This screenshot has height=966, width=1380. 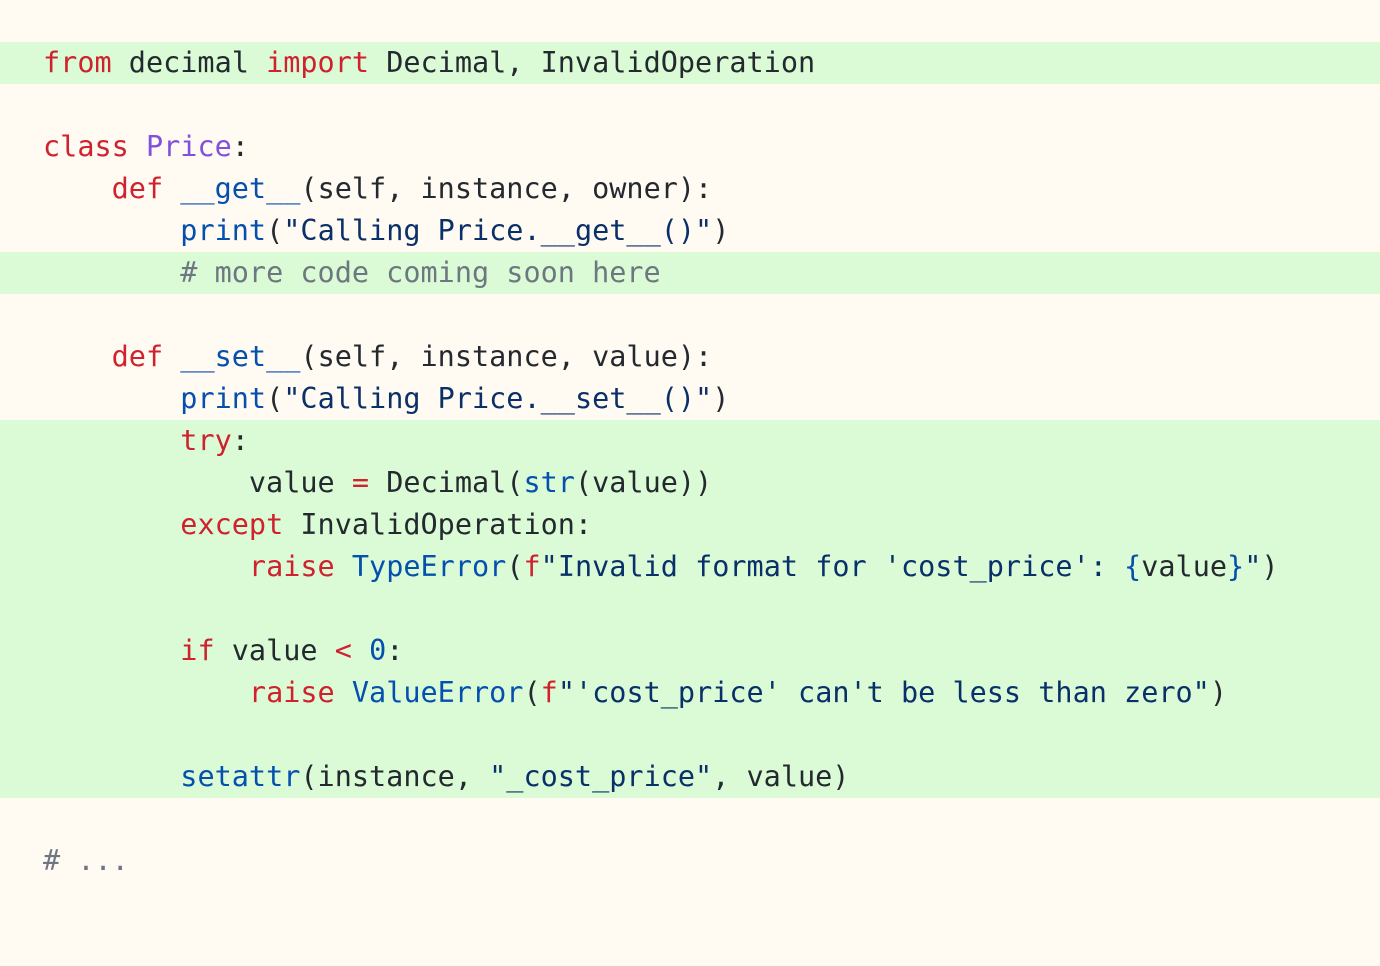 I want to click on code-token-keyword: except, so click(x=232, y=524).